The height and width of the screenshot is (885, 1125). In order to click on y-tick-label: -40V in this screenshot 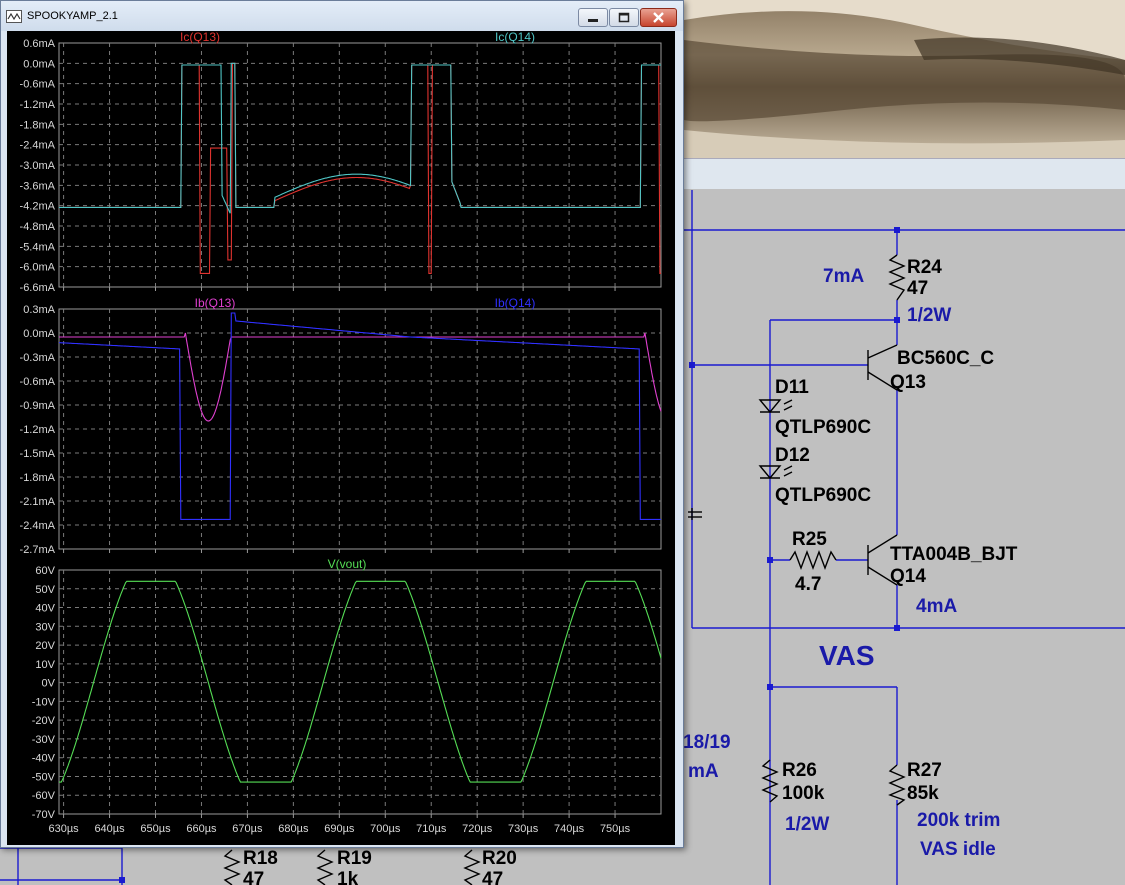, I will do `click(44, 759)`.